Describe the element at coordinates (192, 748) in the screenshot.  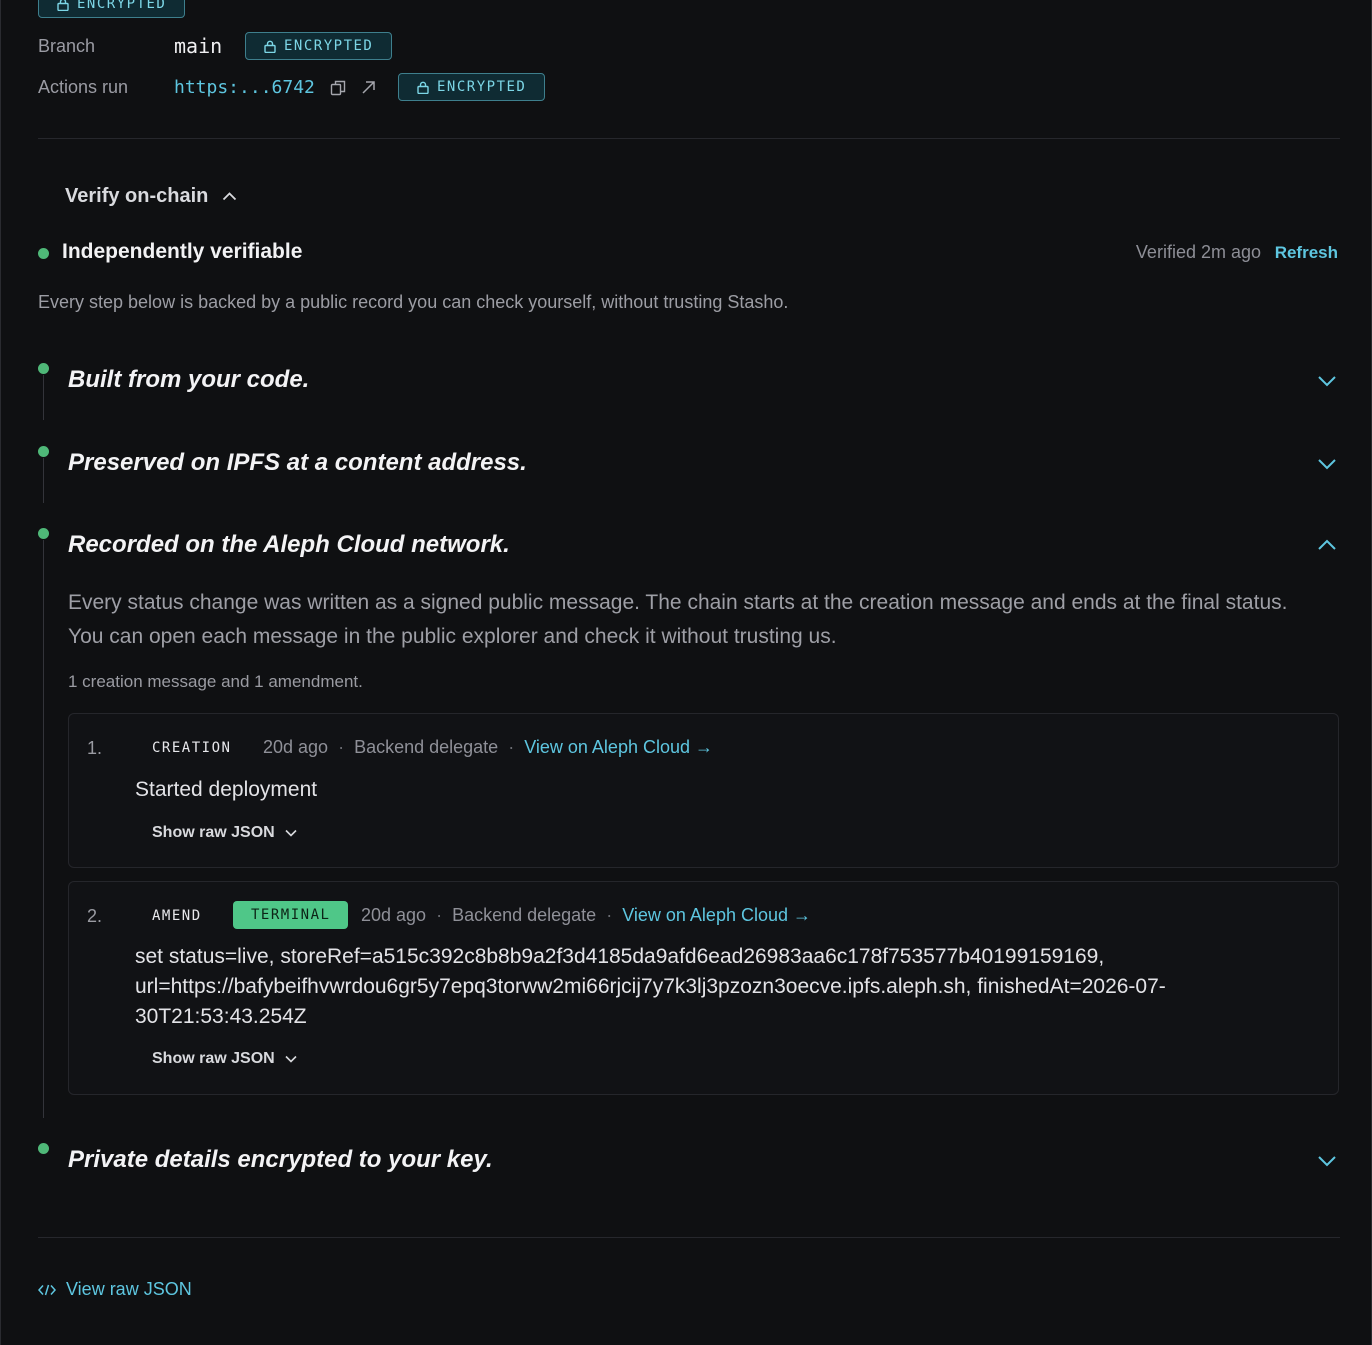
I see `message-kind: CREATION` at that location.